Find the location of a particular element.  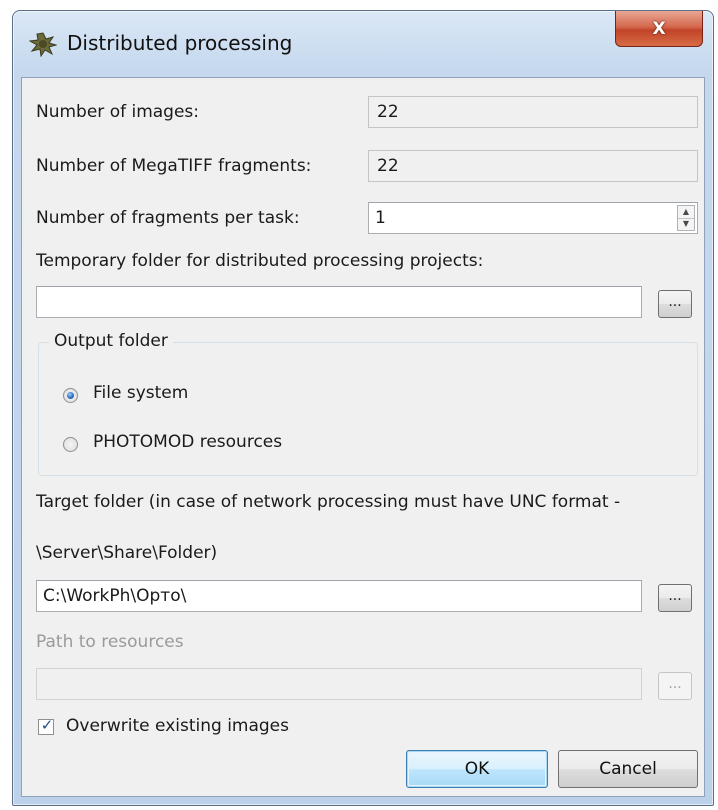

cancel-button: Cancel is located at coordinates (628, 769).